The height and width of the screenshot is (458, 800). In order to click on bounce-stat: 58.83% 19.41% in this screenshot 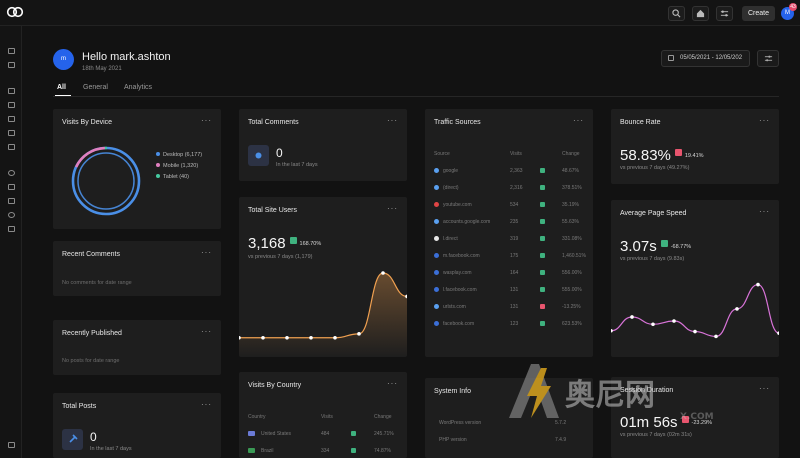, I will do `click(662, 156)`.